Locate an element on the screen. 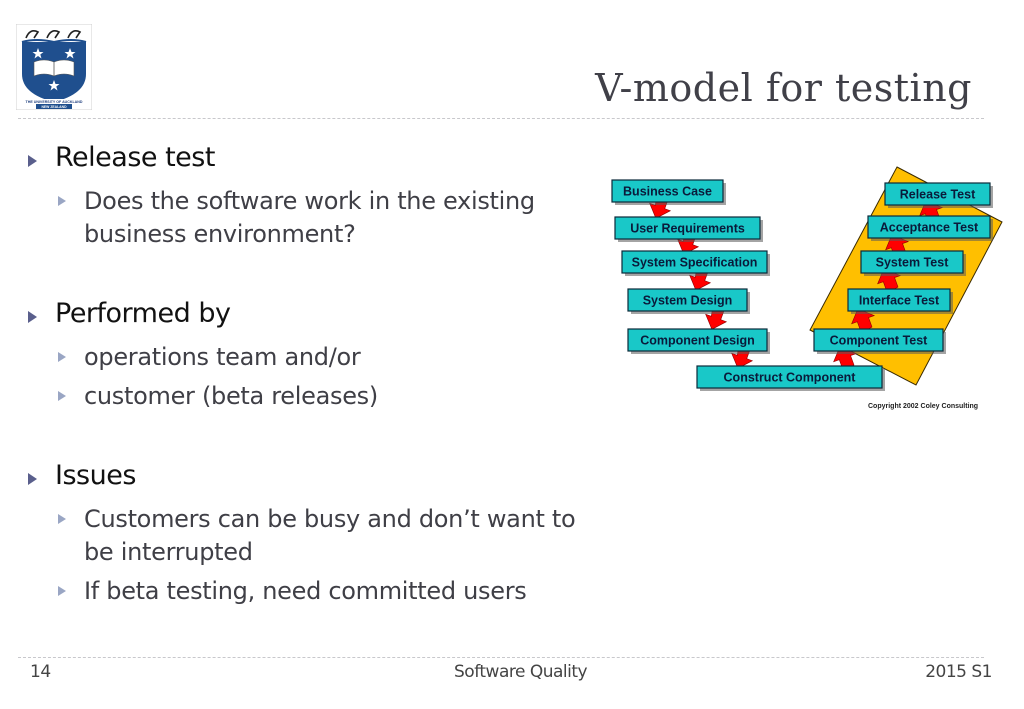 The image size is (1024, 709). sub-bullet-text: Does the software work in the existing is located at coordinates (309, 201).